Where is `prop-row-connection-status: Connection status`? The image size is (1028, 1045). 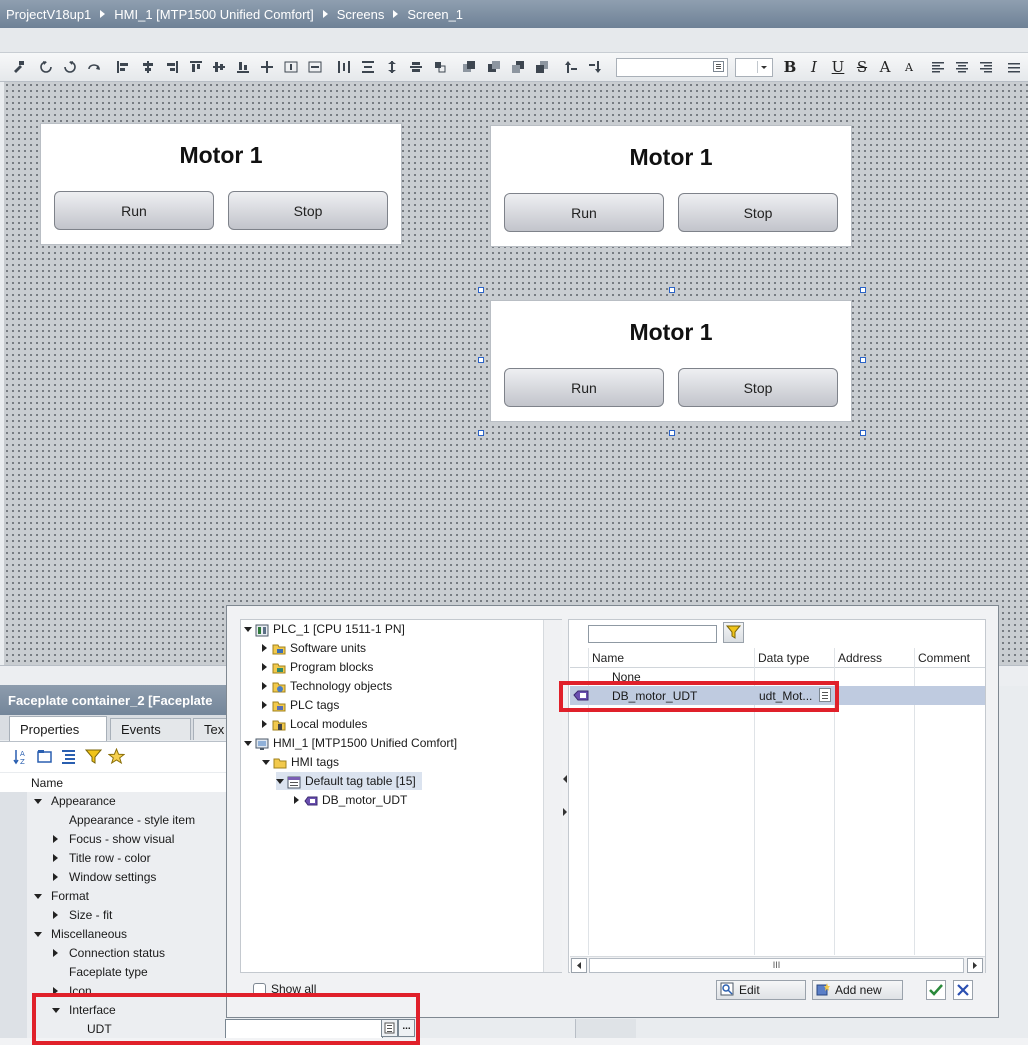 prop-row-connection-status: Connection status is located at coordinates (114, 953).